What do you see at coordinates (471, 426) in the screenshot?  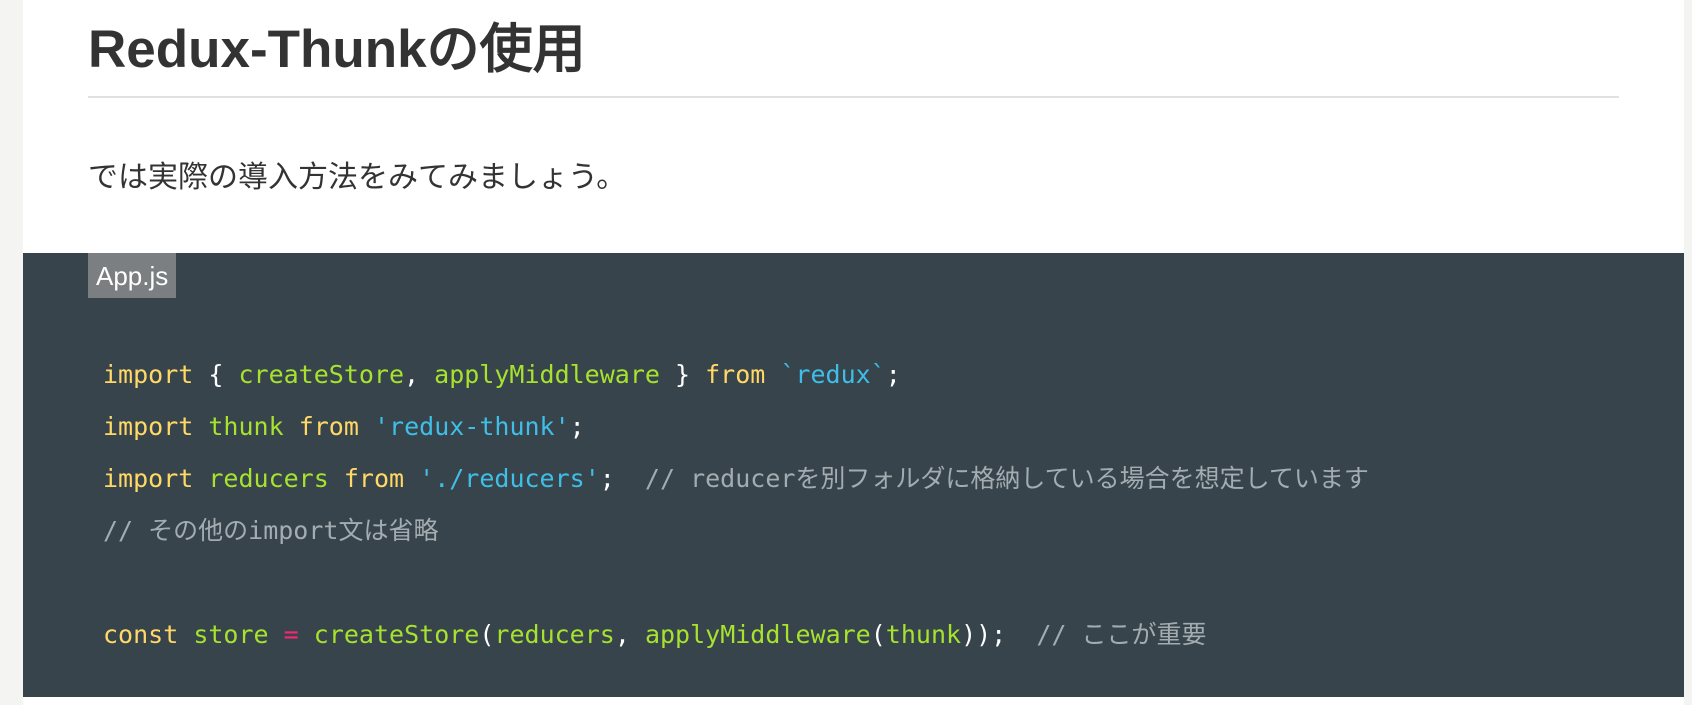 I see `code-token-str: 'redux-thunk'` at bounding box center [471, 426].